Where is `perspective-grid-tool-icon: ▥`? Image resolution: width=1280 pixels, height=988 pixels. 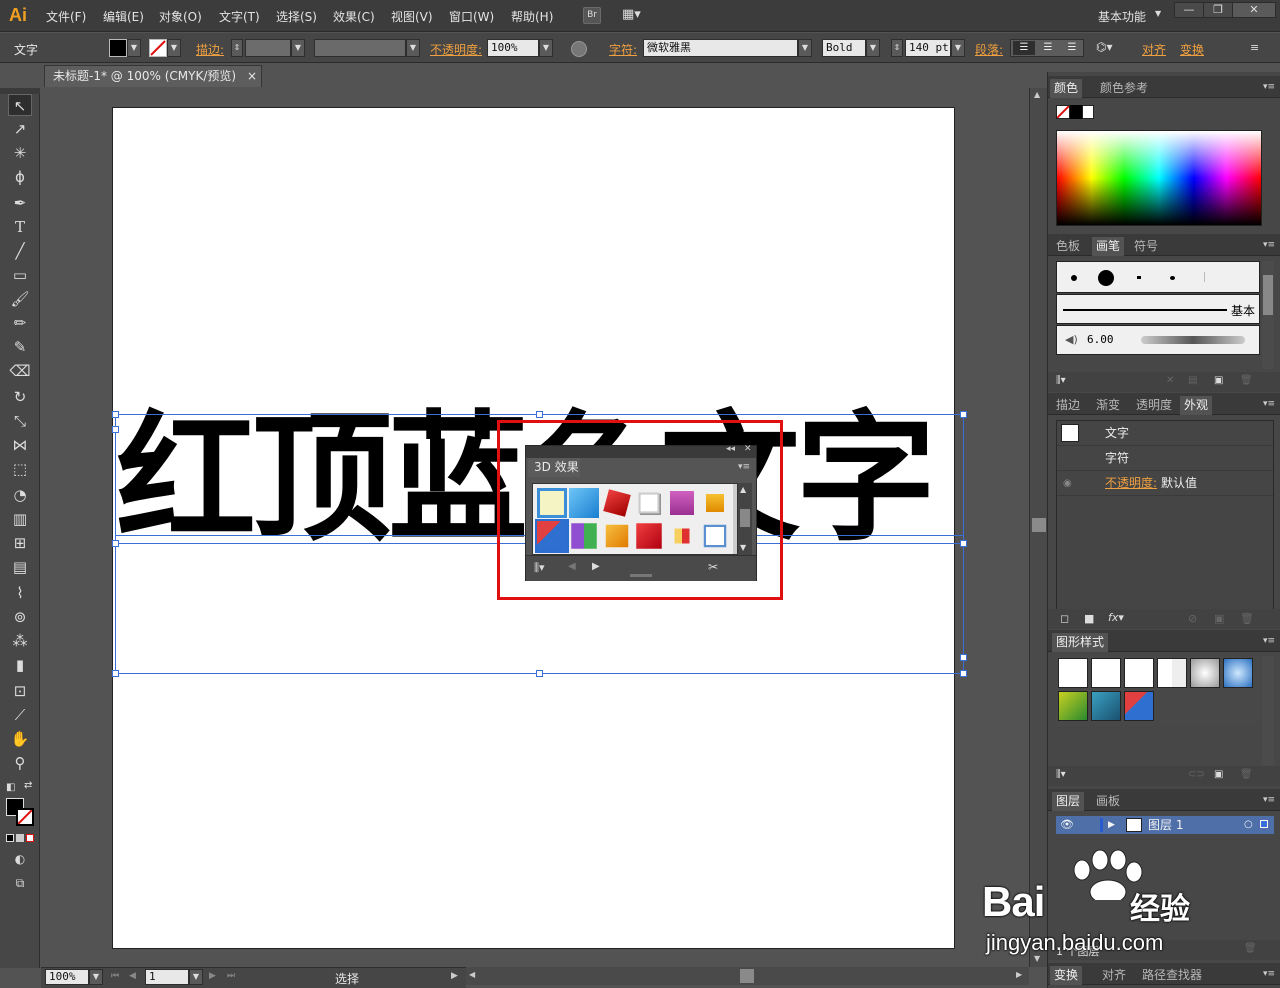
perspective-grid-tool-icon: ▥ is located at coordinates (20, 519).